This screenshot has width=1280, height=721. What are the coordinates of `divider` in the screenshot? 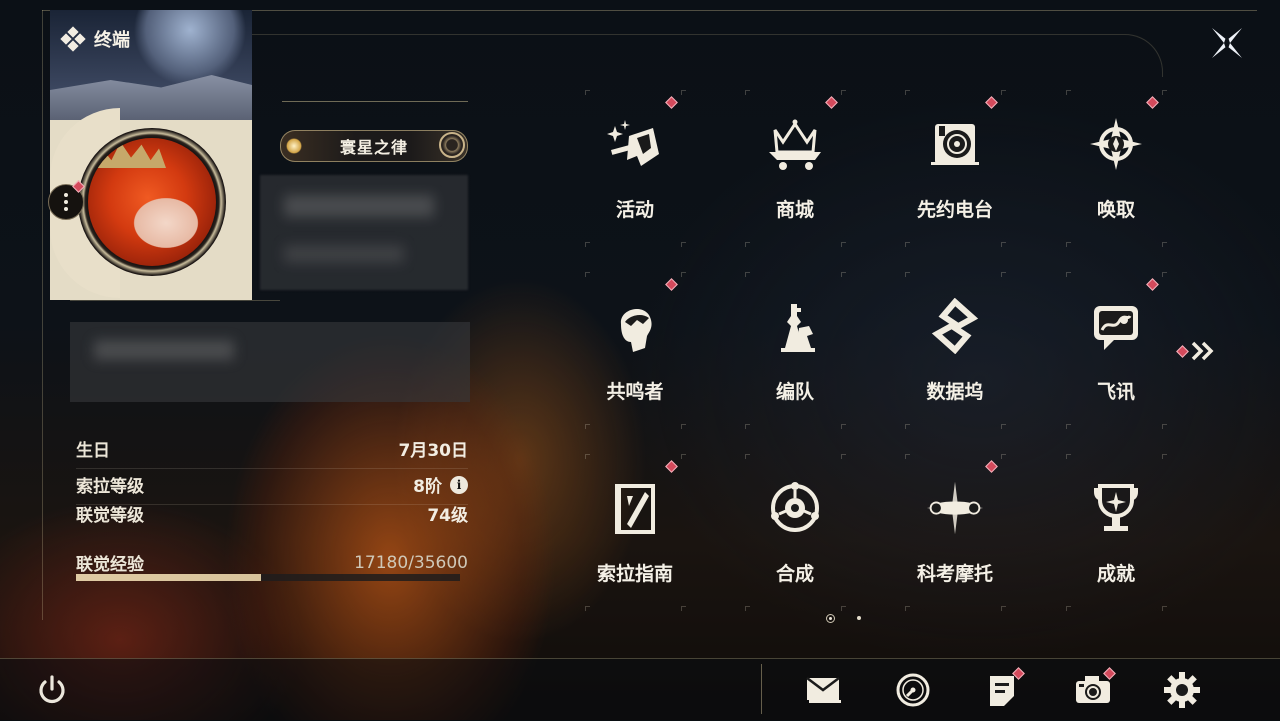 It's located at (375, 101).